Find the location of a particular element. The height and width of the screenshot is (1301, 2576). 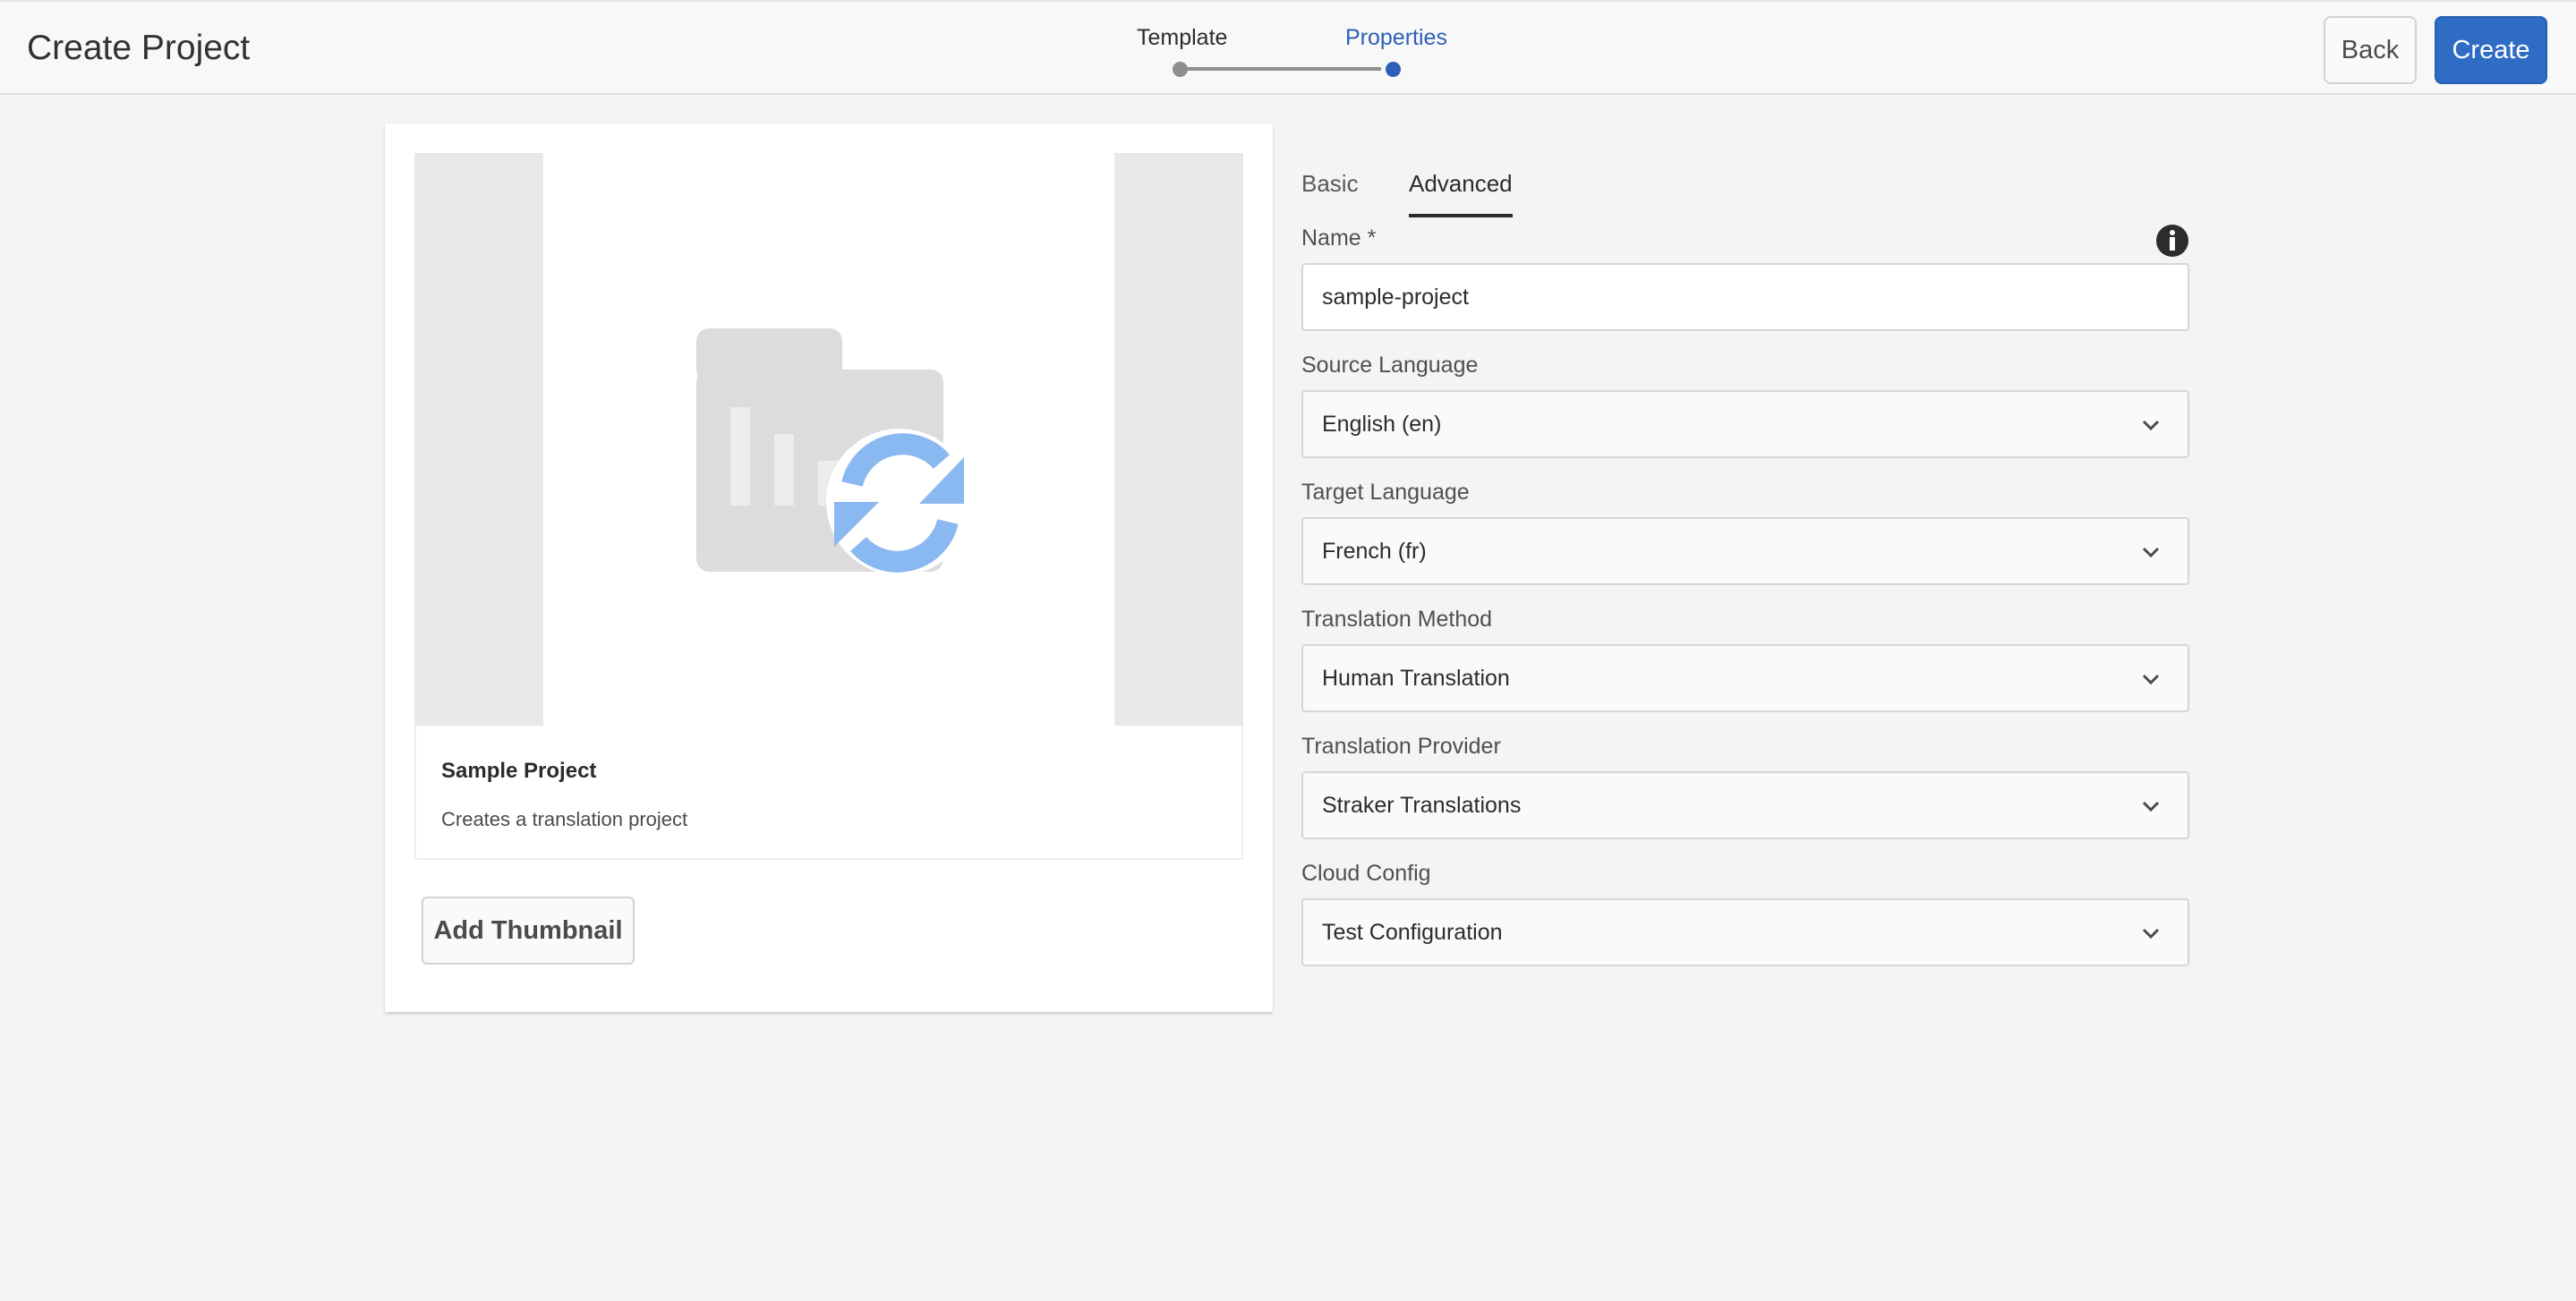

thumbnail-area is located at coordinates (828, 439).